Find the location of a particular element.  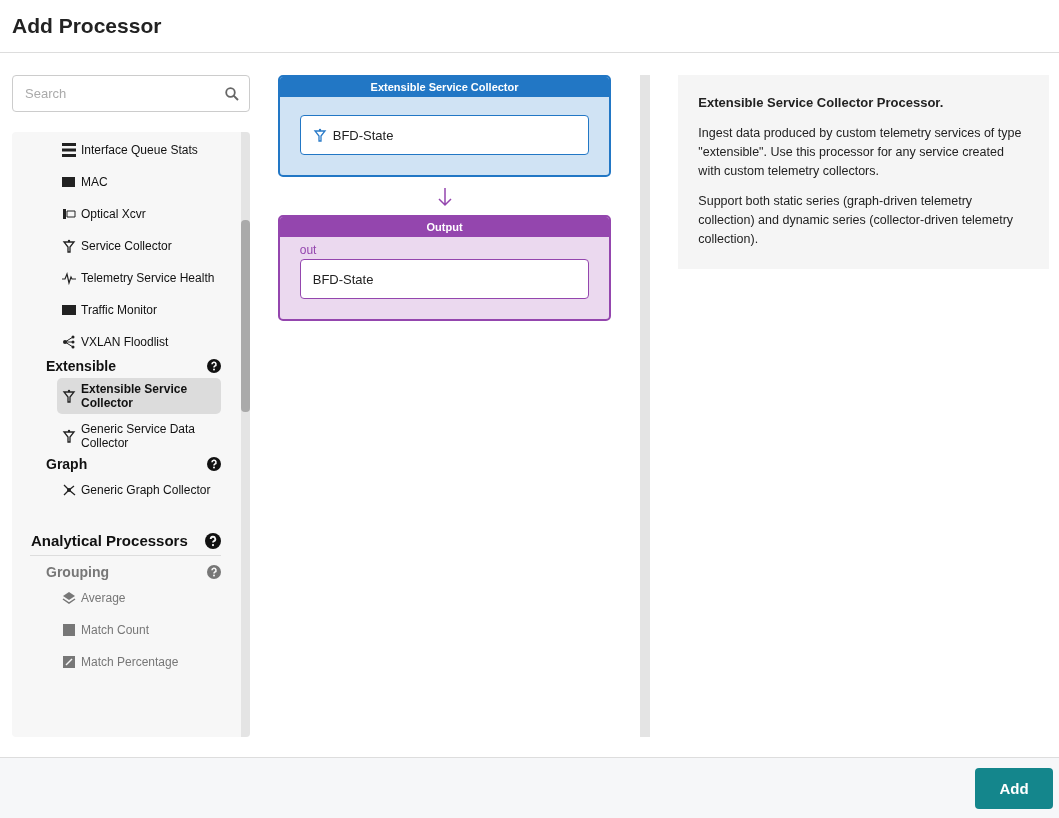

group-heading: Graph is located at coordinates (67, 464).